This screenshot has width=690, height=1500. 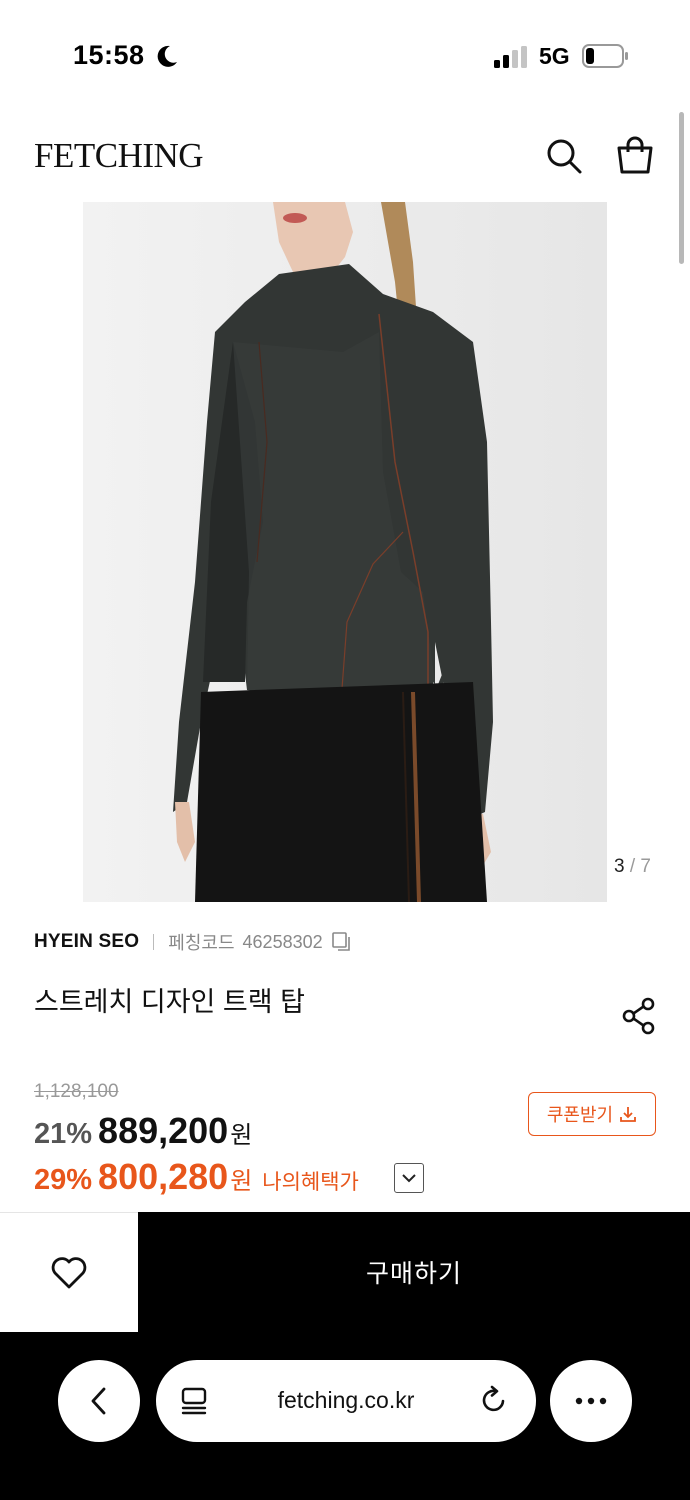 I want to click on wishlist-button, so click(x=69, y=1272).